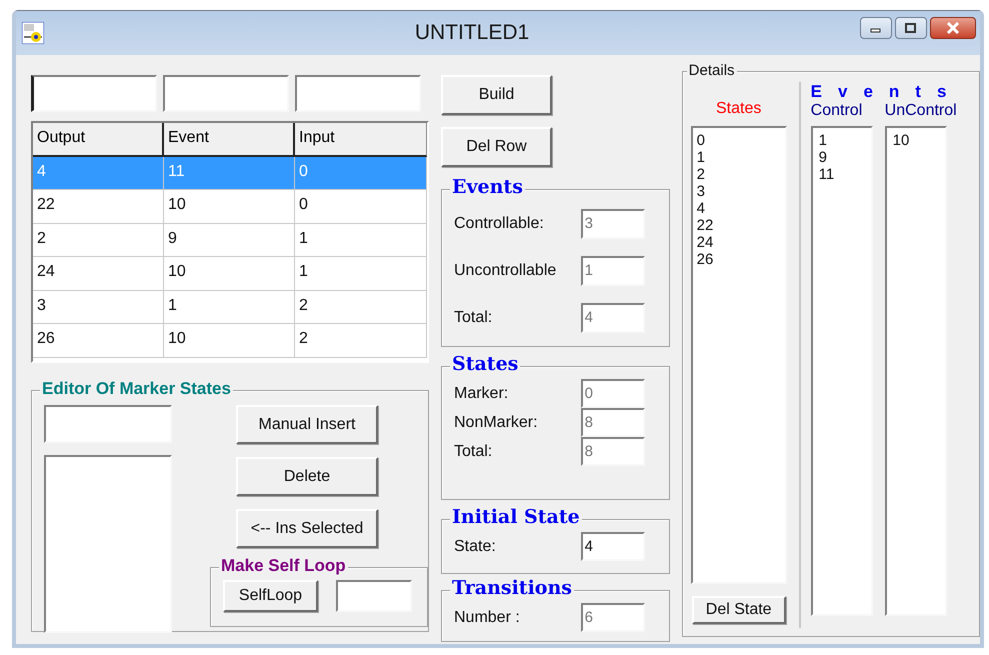 This screenshot has width=989, height=655. Describe the element at coordinates (837, 111) in the screenshot. I see `column-label: Control` at that location.